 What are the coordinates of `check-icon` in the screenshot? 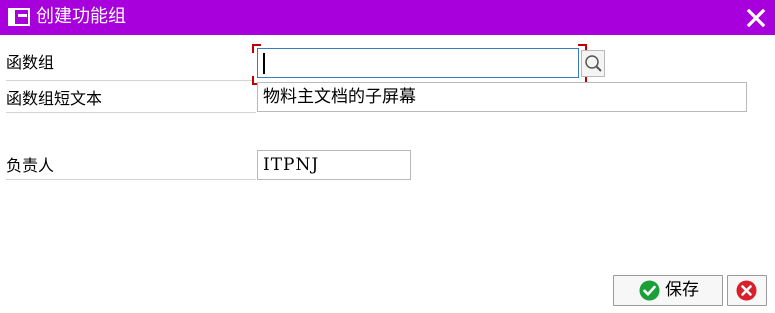 It's located at (649, 290).